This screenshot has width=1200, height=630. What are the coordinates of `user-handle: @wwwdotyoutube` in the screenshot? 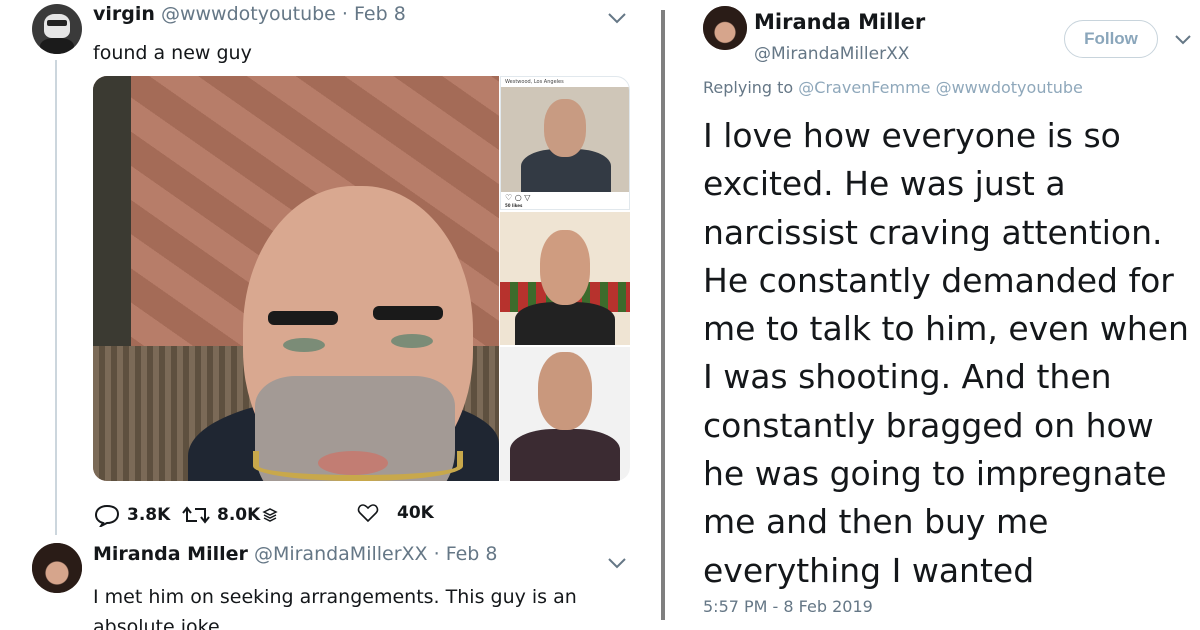 It's located at (248, 14).